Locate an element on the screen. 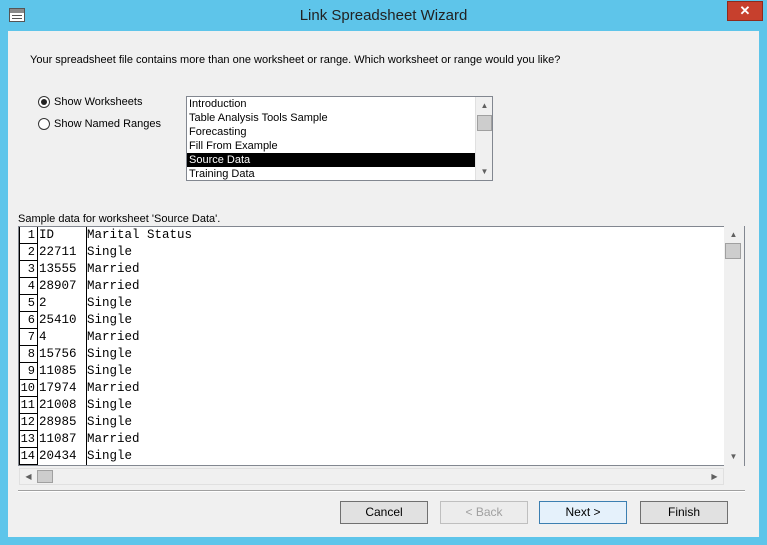 The width and height of the screenshot is (767, 545). next-button: Next > is located at coordinates (583, 512).